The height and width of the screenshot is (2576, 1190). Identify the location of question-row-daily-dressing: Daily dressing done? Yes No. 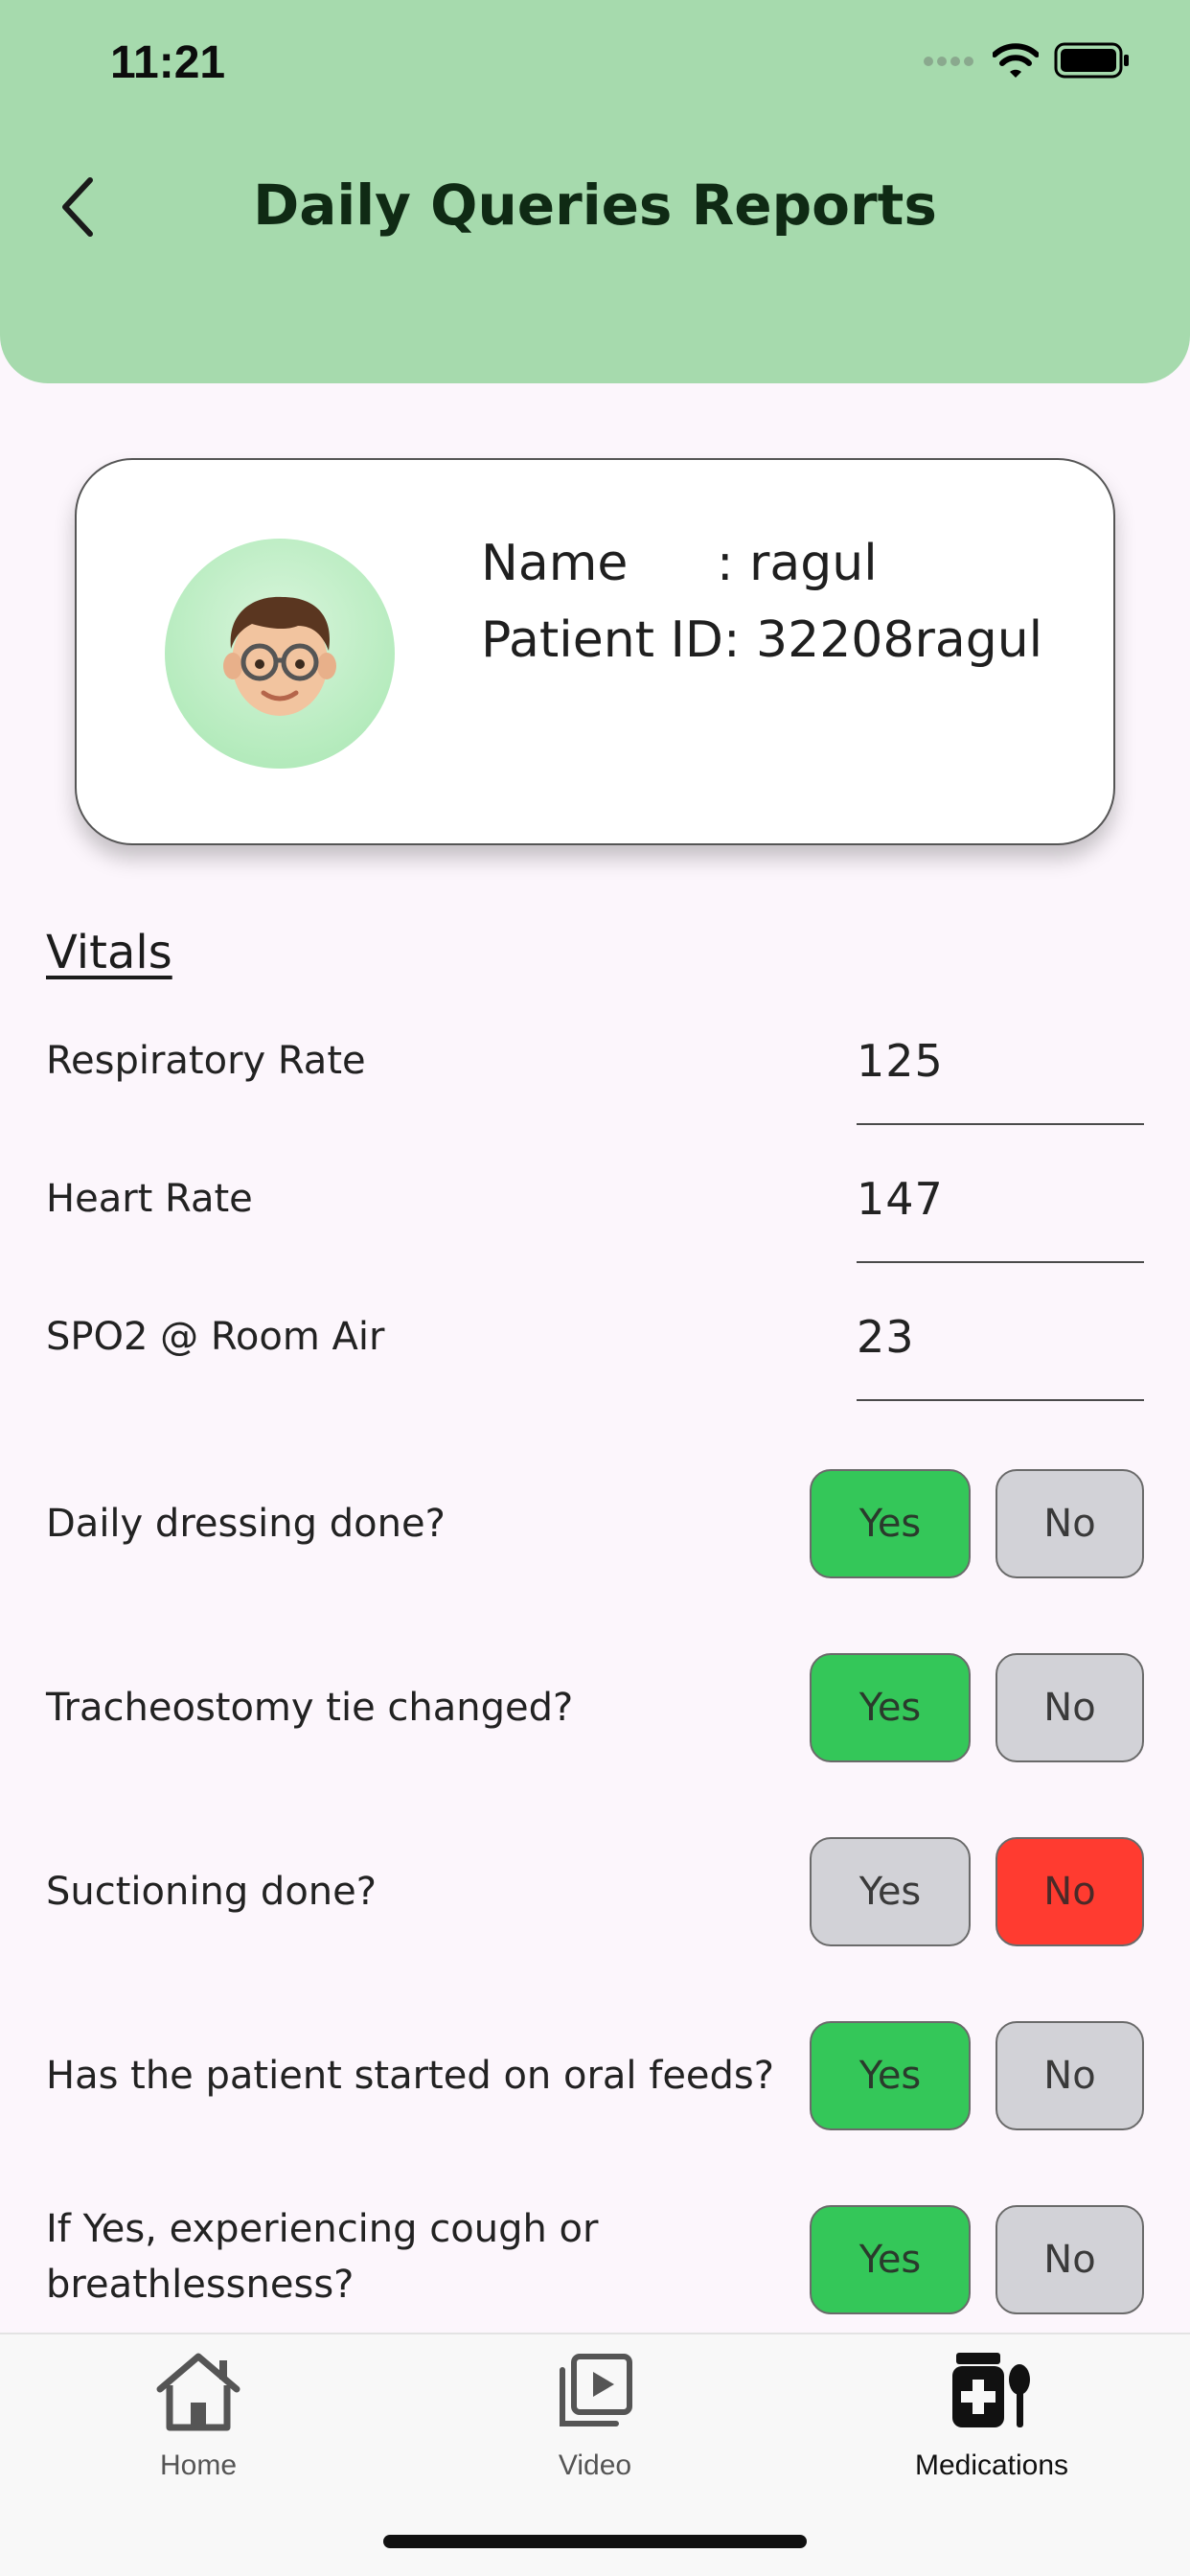
(595, 1525).